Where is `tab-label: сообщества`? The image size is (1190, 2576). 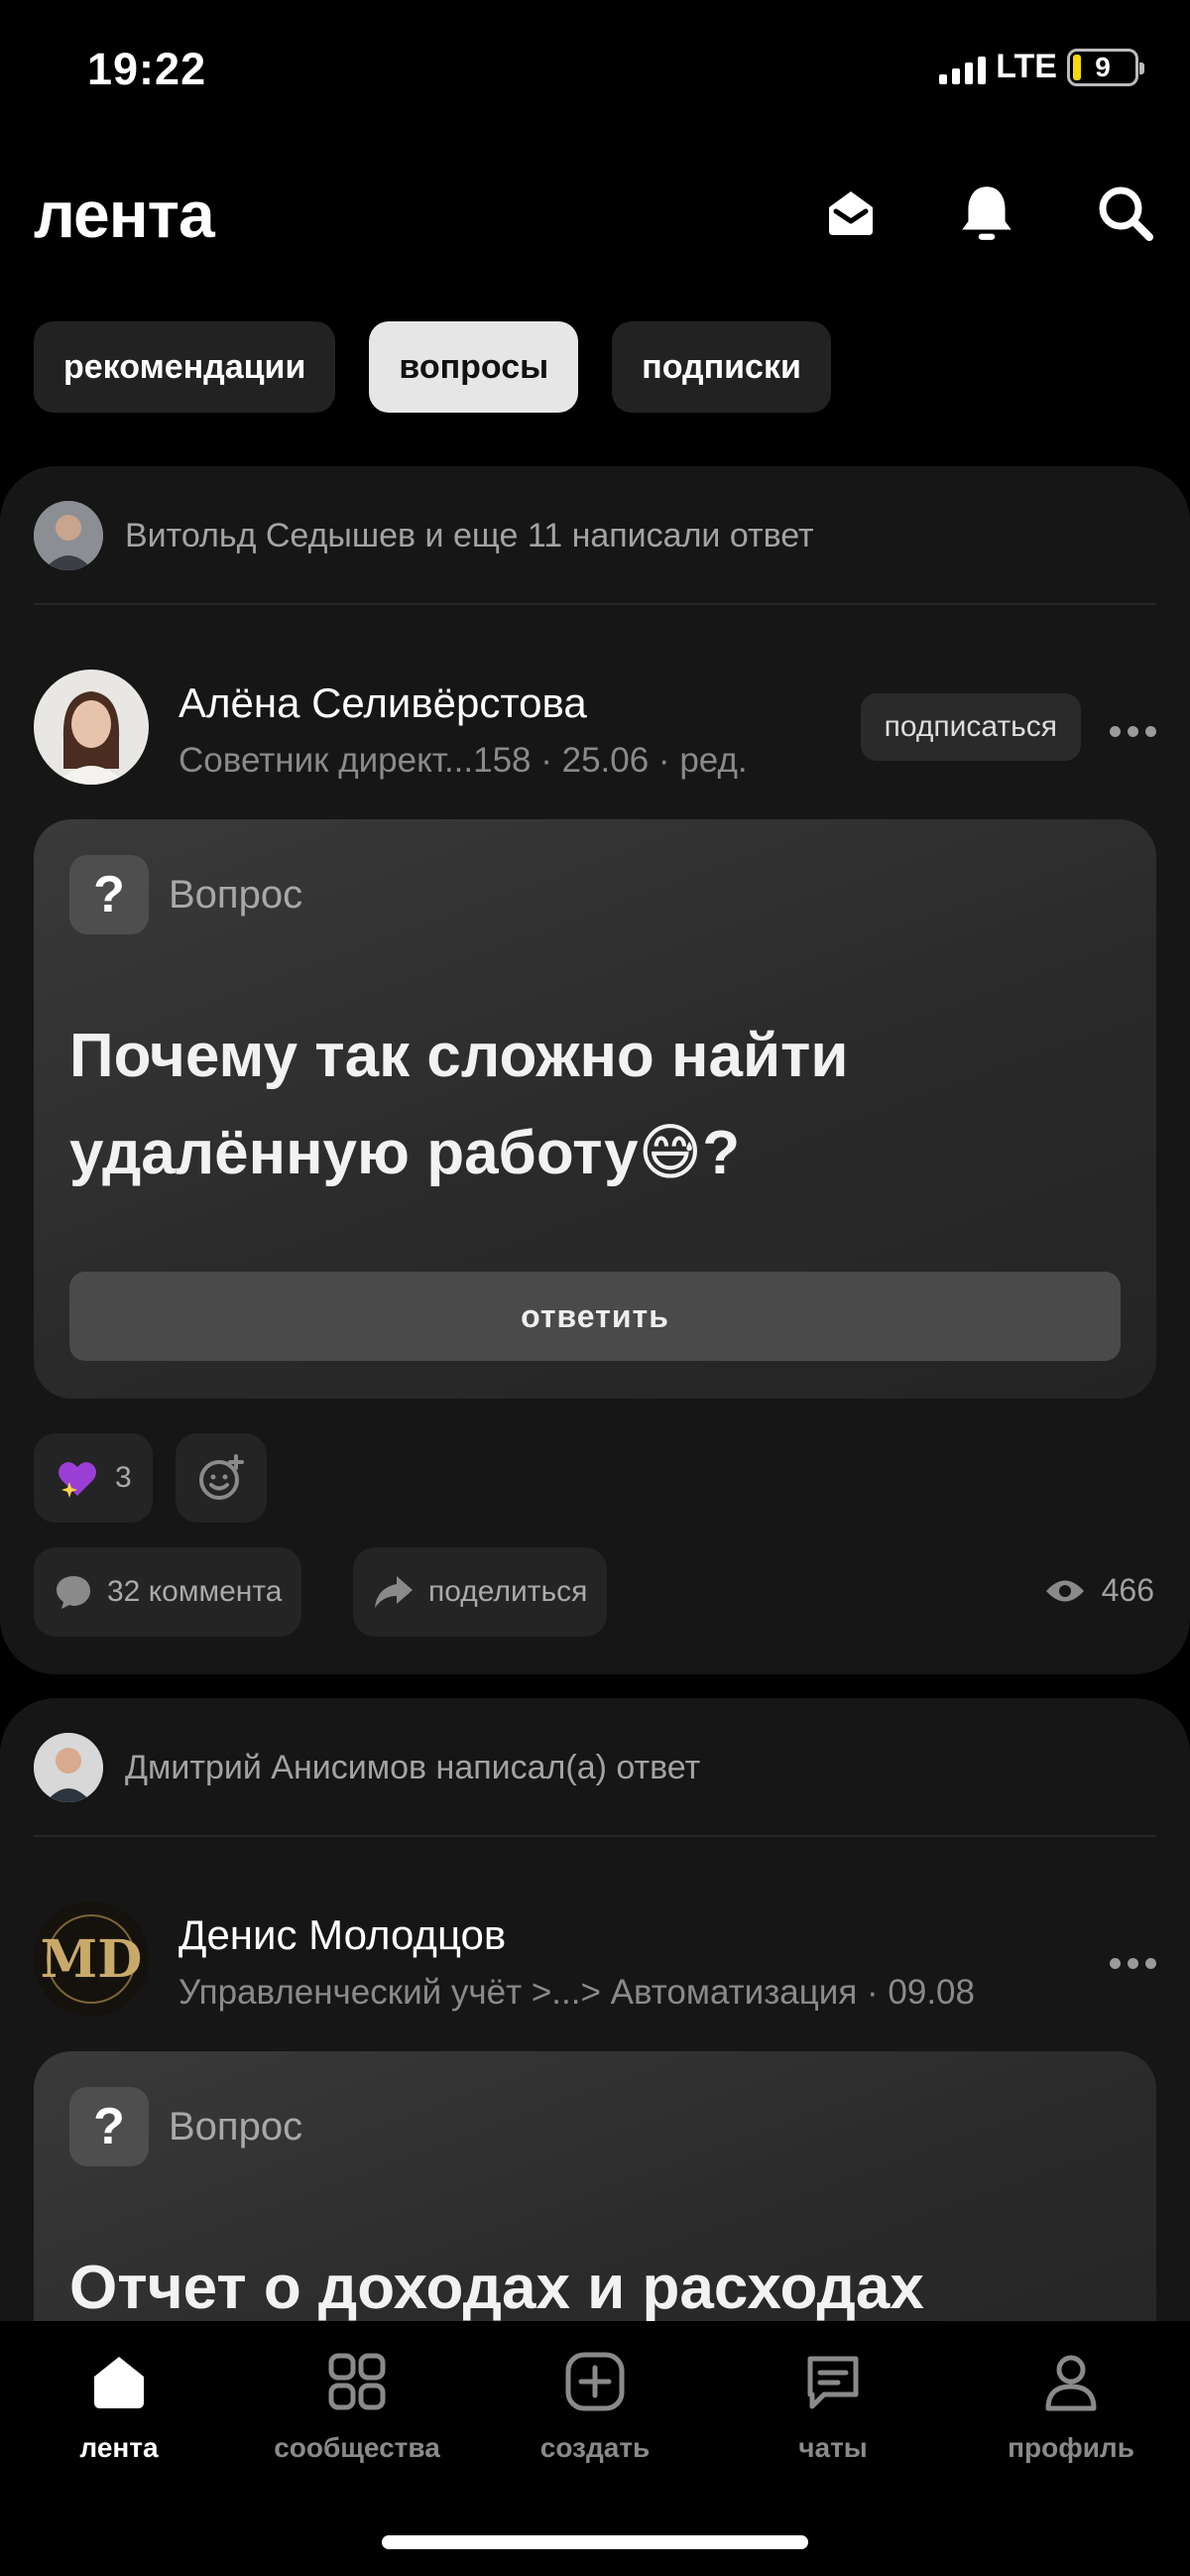 tab-label: сообщества is located at coordinates (357, 2447).